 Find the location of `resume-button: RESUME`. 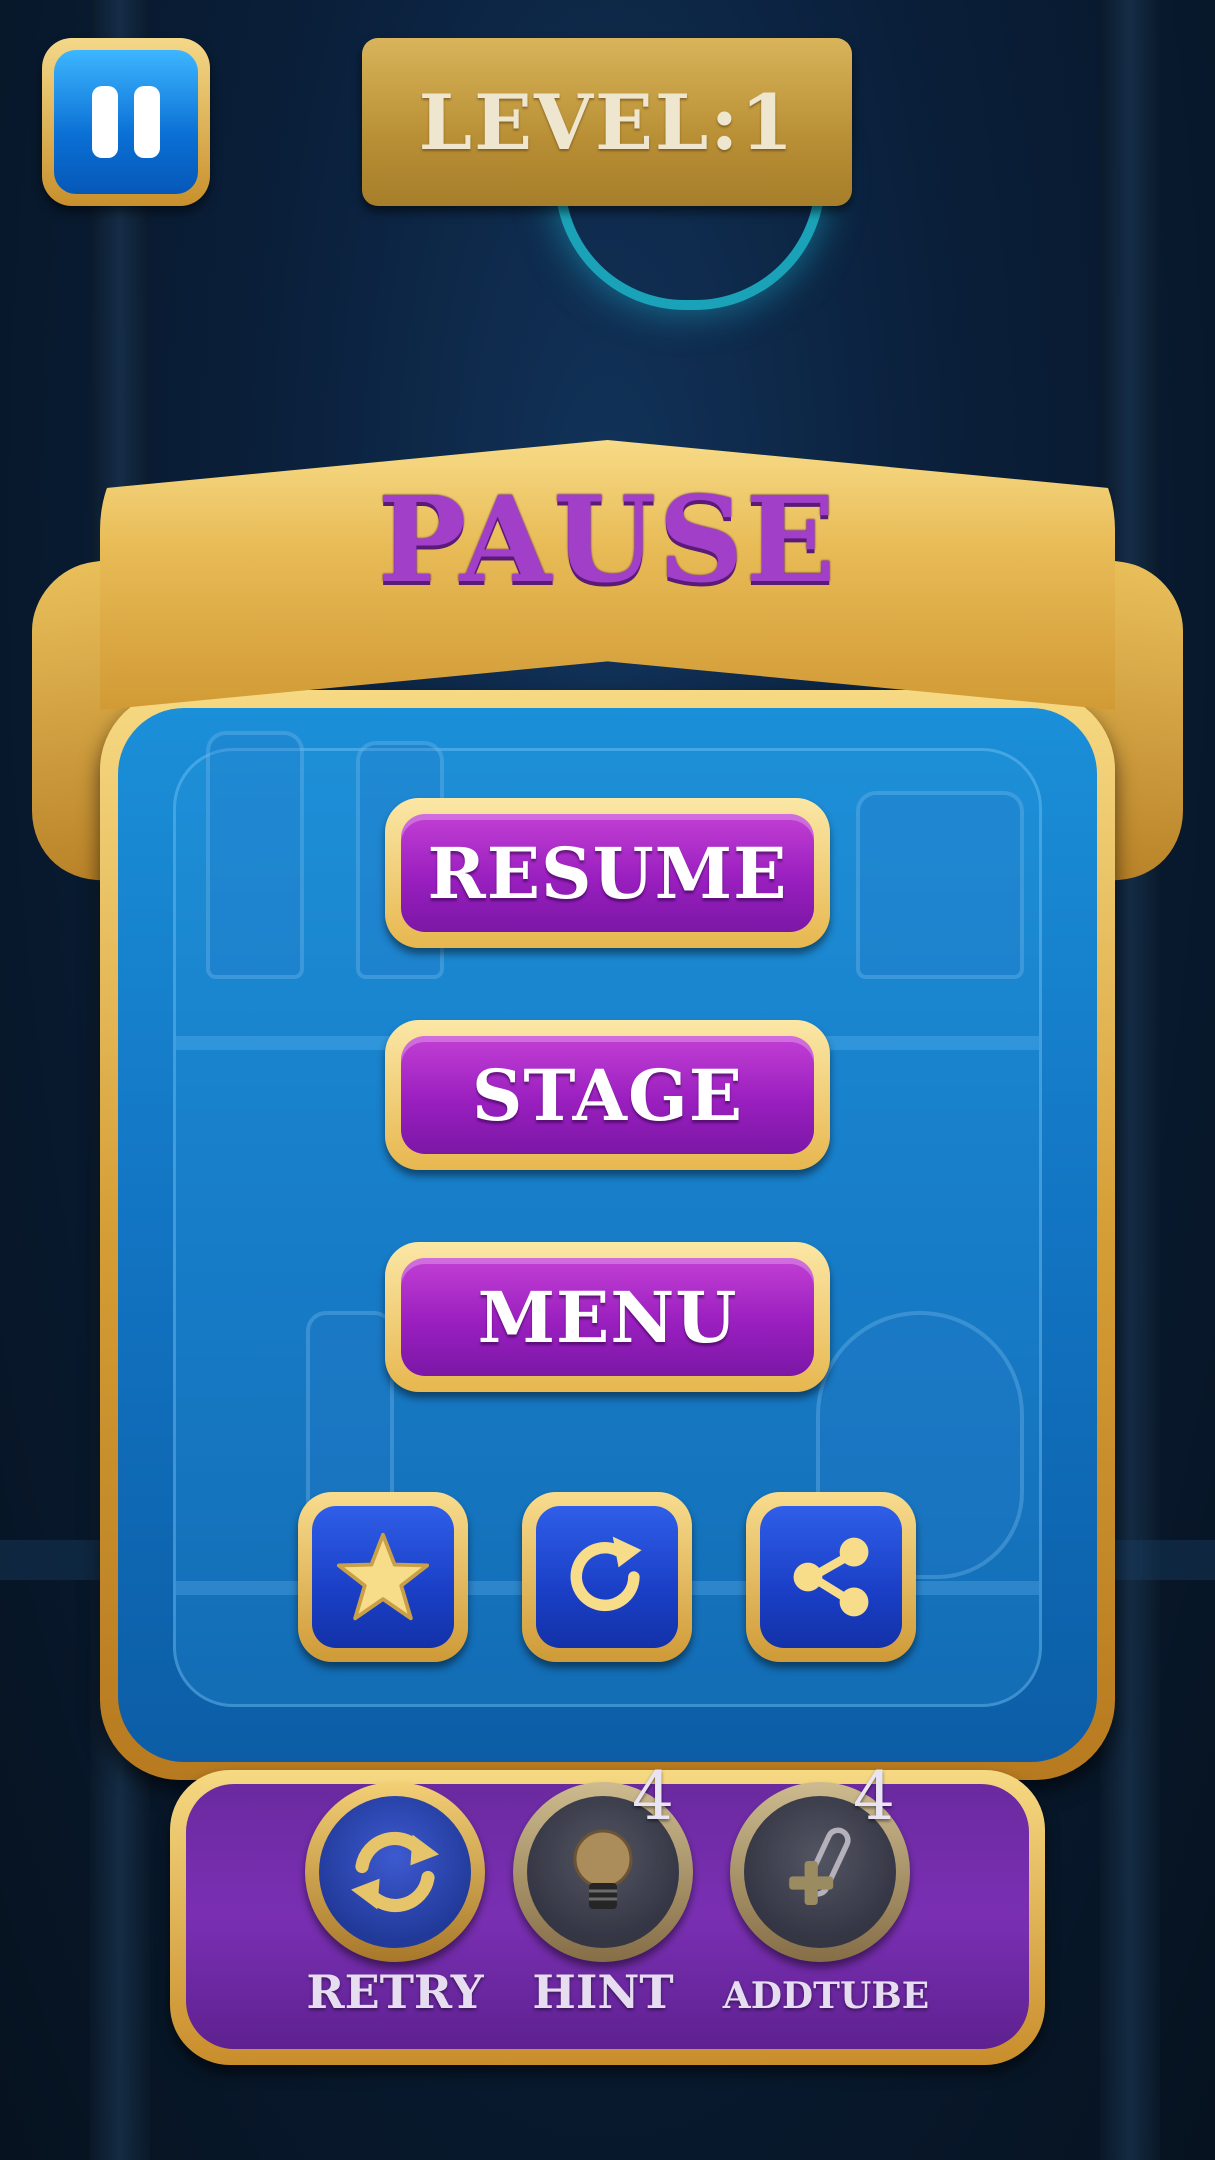

resume-button: RESUME is located at coordinates (607, 873).